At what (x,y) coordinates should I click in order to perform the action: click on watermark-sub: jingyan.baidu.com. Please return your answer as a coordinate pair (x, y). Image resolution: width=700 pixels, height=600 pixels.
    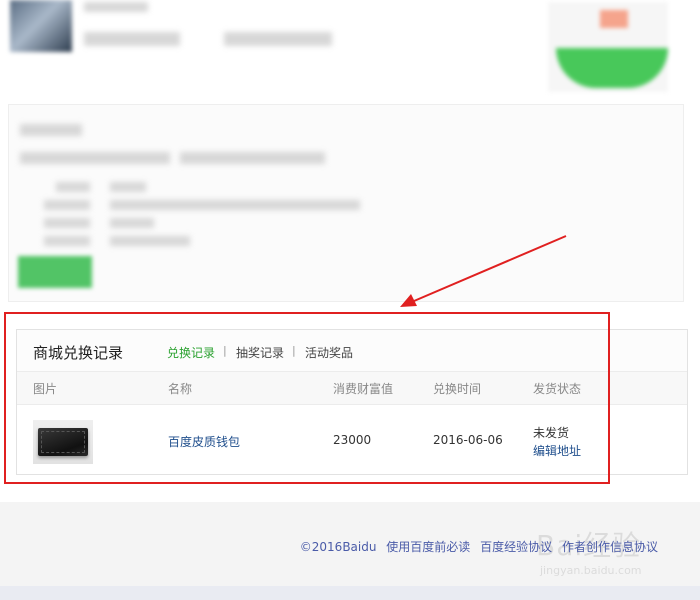
    Looking at the image, I should click on (591, 570).